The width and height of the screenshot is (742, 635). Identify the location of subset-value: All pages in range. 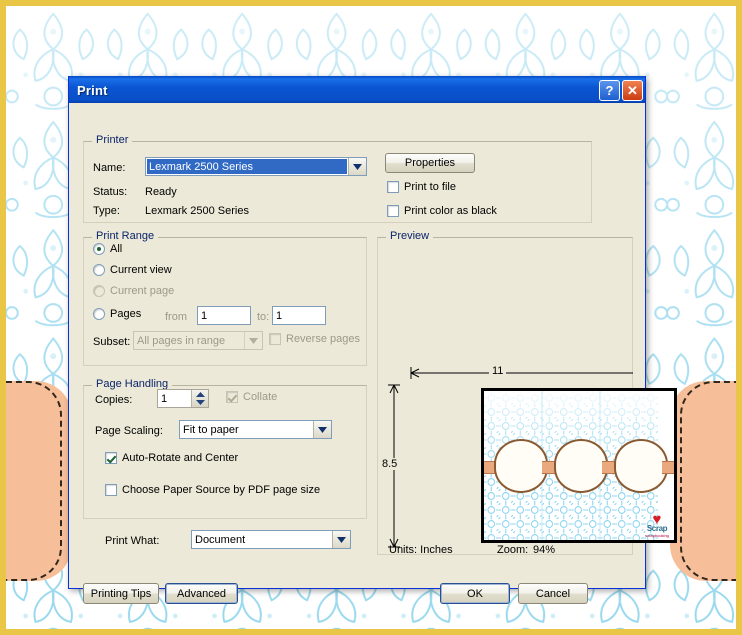
(181, 341).